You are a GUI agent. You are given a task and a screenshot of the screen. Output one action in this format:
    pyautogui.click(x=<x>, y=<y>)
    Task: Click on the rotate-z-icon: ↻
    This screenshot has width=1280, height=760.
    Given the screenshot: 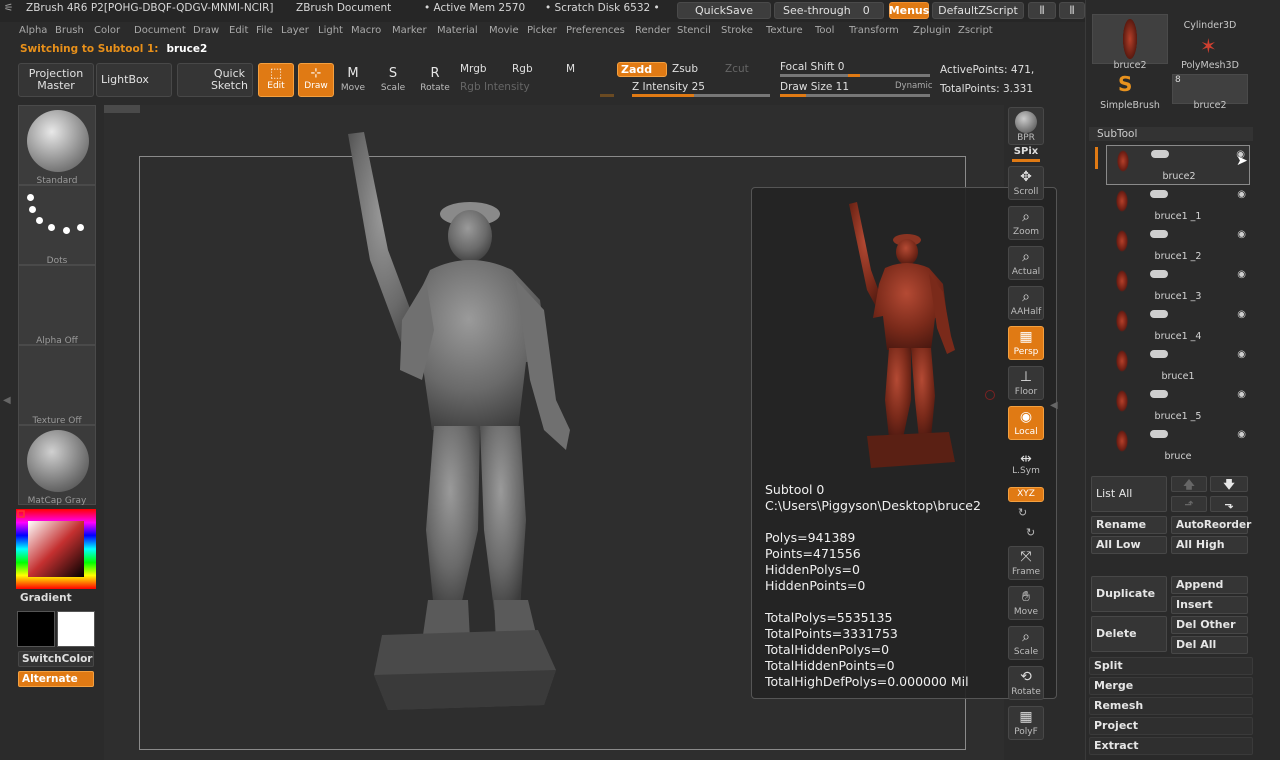 What is the action you would take?
    pyautogui.click(x=1030, y=532)
    